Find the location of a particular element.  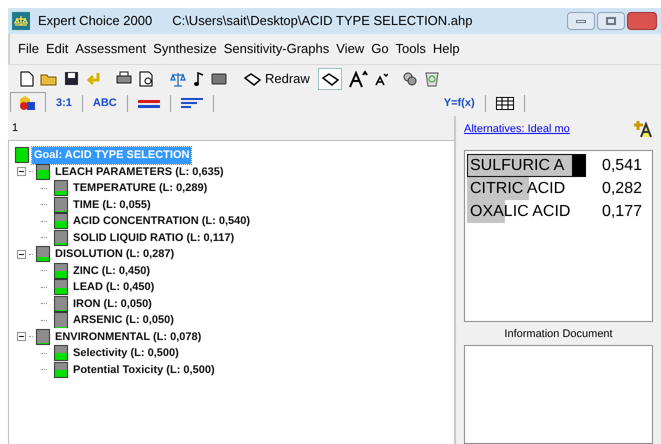

tree-node: ZINC (L: 0,450) is located at coordinates (111, 270).